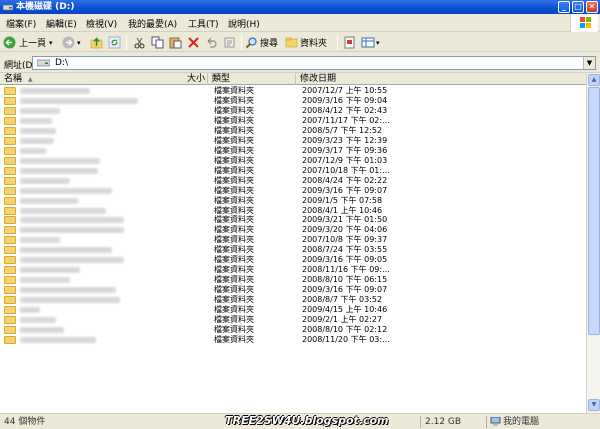  What do you see at coordinates (564, 7) in the screenshot?
I see `minimize-button: _` at bounding box center [564, 7].